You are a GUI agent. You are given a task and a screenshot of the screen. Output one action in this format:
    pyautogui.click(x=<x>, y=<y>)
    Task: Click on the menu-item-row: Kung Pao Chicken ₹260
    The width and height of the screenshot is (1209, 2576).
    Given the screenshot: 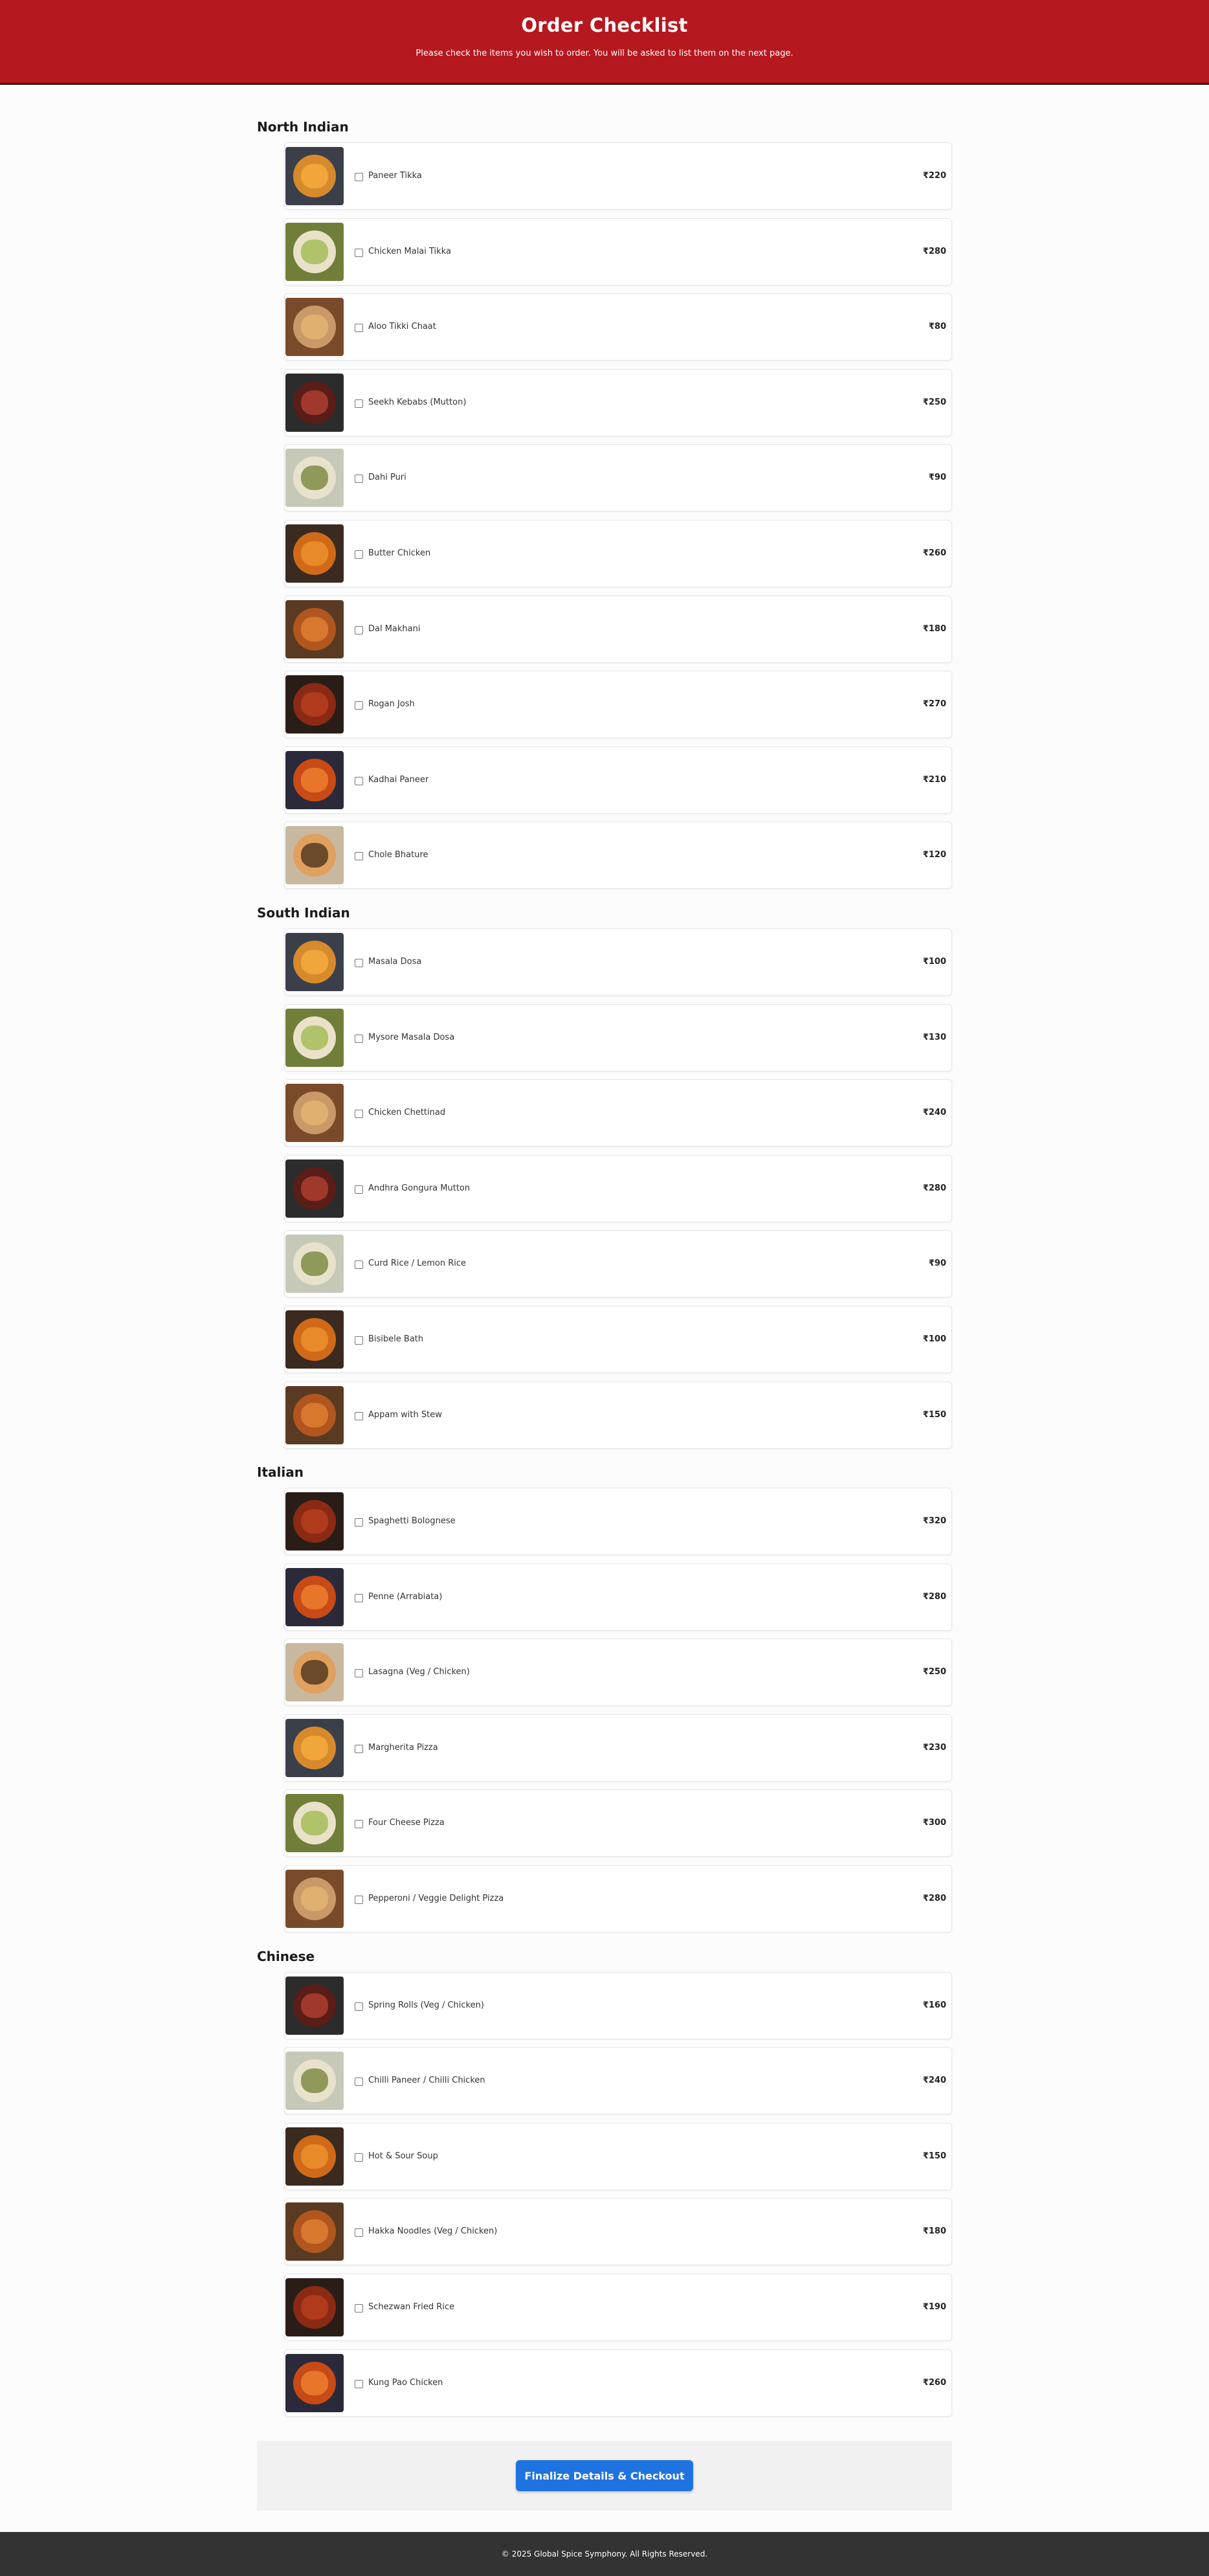 What is the action you would take?
    pyautogui.click(x=618, y=2383)
    